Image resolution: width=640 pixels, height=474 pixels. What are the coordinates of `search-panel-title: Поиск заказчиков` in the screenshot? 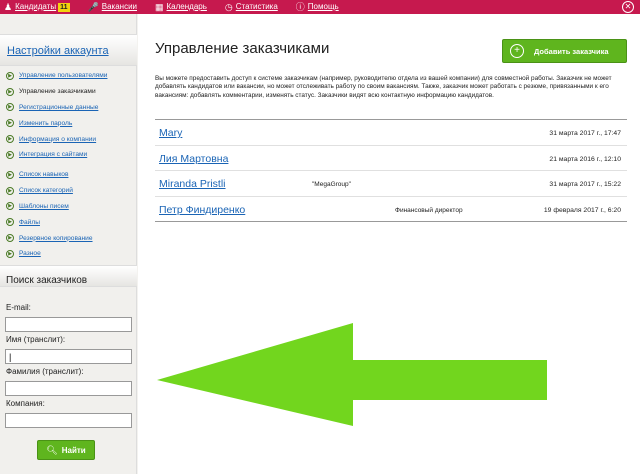 It's located at (68, 276).